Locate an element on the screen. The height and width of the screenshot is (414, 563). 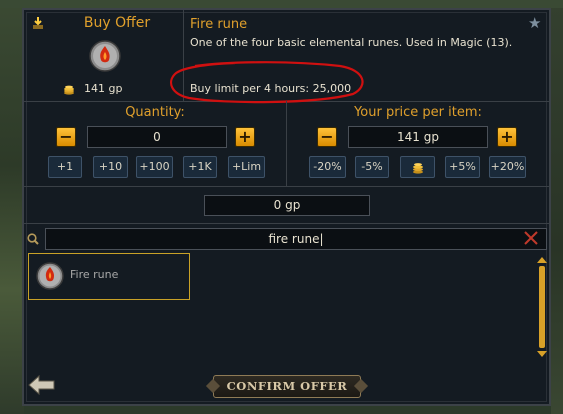
result-item: Fire rune is located at coordinates (109, 276).